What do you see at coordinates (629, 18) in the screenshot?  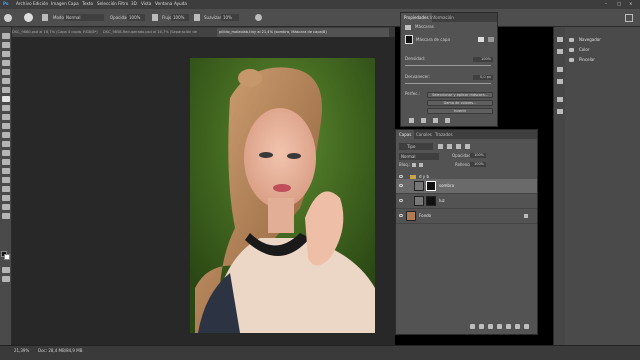 I see `workspace-icon` at bounding box center [629, 18].